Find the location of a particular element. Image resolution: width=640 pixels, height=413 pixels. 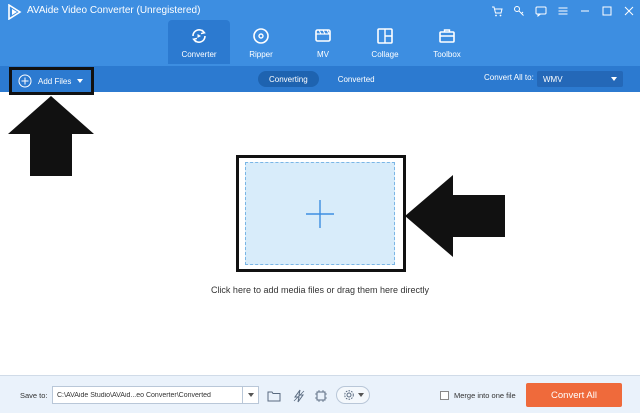

convert-all-to-label: Convert All to: is located at coordinates (509, 77).